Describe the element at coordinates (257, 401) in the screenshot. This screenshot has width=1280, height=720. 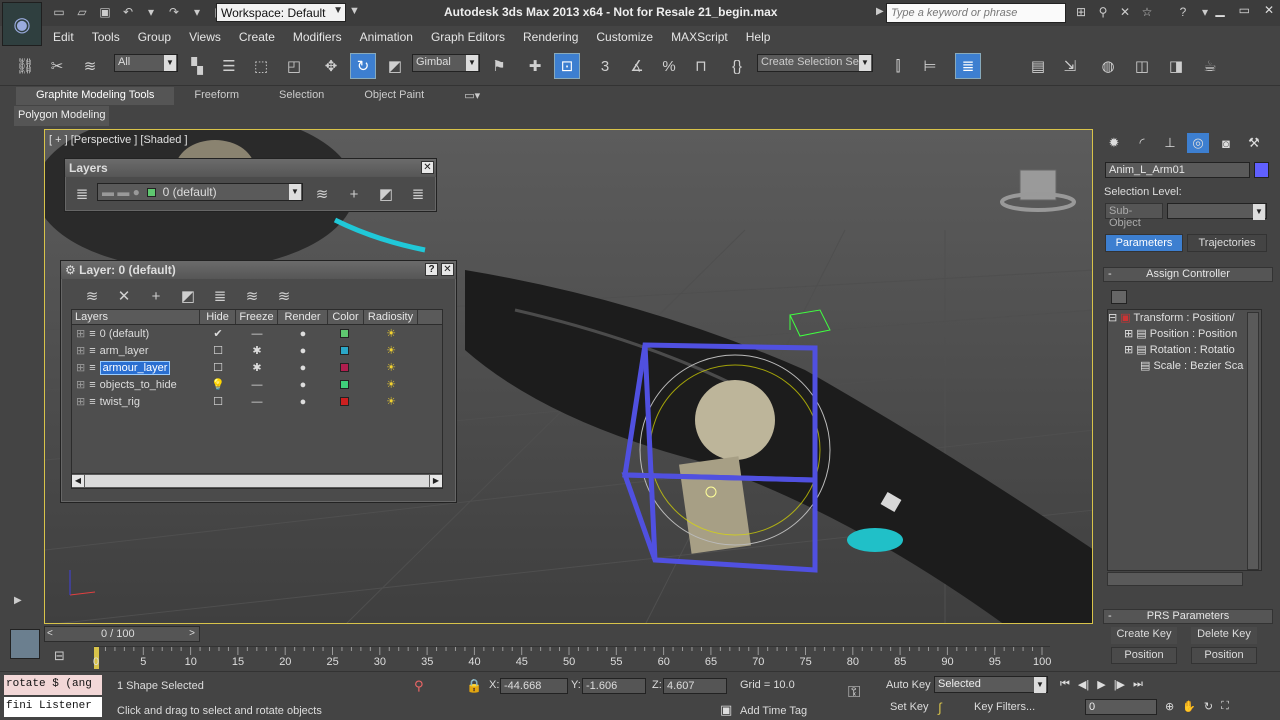
I see `layer-row-twist-rig: ⊞ ≡ twist_rig ☐ — ● ☀` at that location.